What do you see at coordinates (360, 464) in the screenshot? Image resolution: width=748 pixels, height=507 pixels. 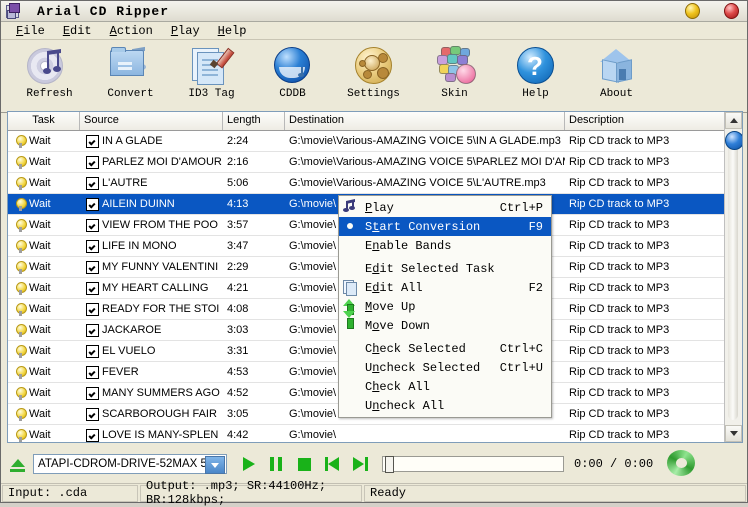 I see `next-button` at bounding box center [360, 464].